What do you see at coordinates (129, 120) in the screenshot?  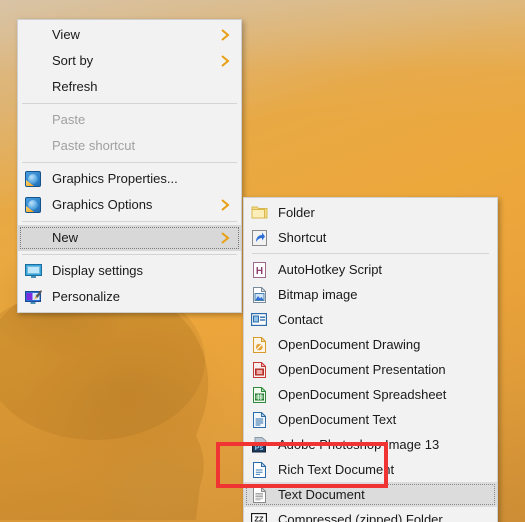 I see `menu-item-paste: Paste` at bounding box center [129, 120].